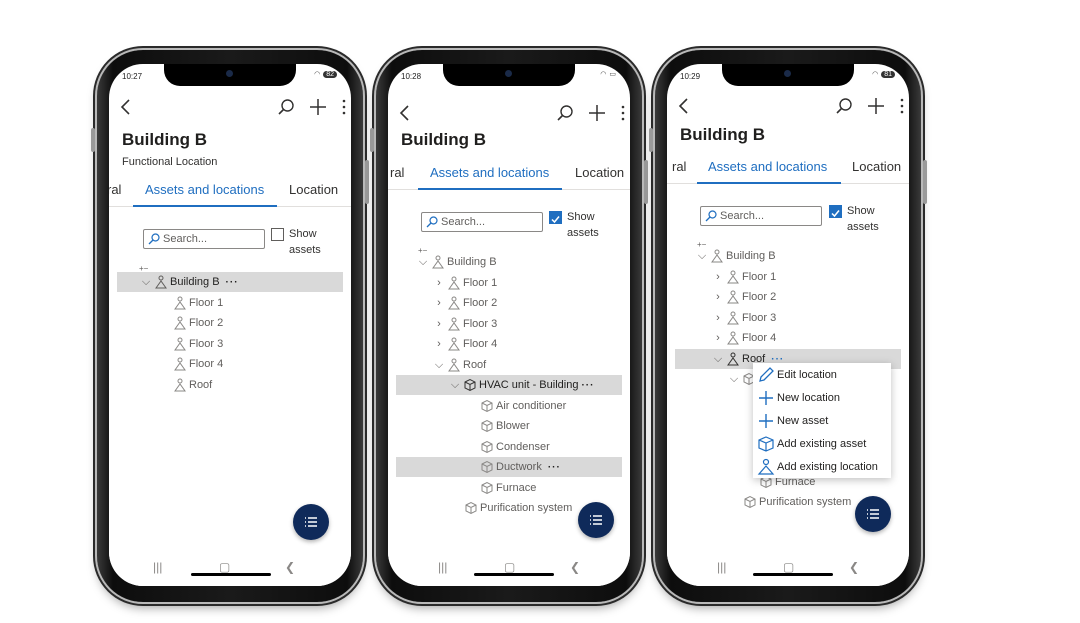 This screenshot has height=623, width=1080. What do you see at coordinates (822, 466) in the screenshot?
I see `menu-item-add-existing-location: Add existing location` at bounding box center [822, 466].